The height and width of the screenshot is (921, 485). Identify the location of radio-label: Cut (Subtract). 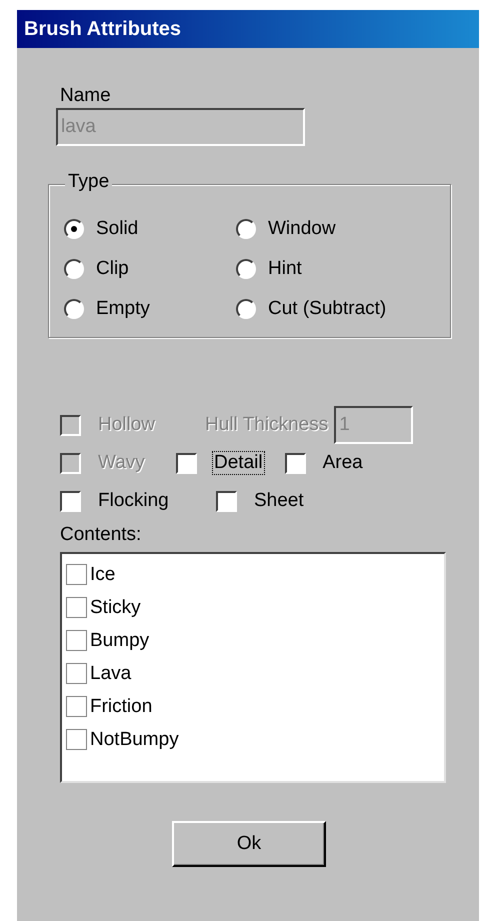
(327, 309).